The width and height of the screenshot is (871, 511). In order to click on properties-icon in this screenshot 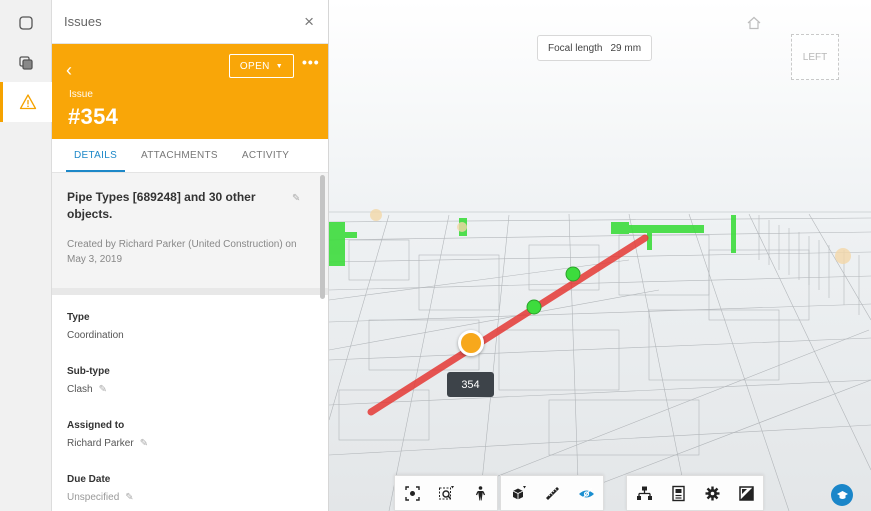, I will do `click(678, 493)`.